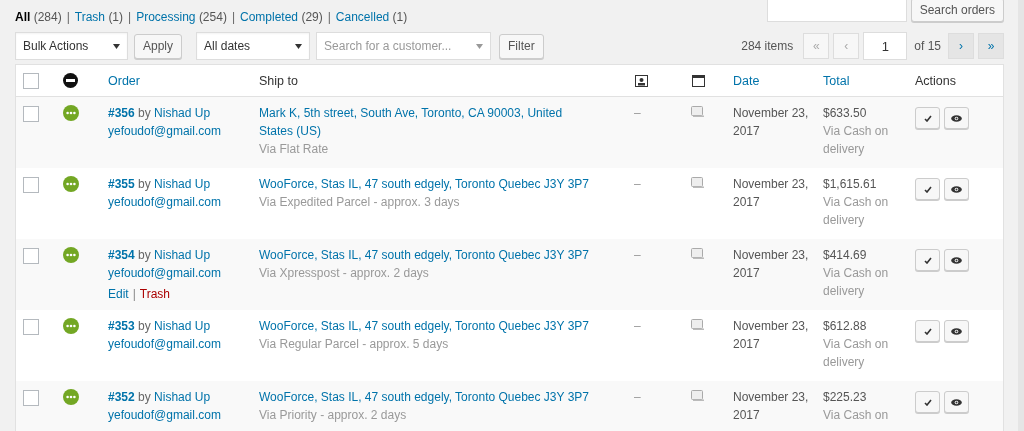 This screenshot has height=431, width=1024. What do you see at coordinates (155, 294) in the screenshot?
I see `trash-link: Trash` at bounding box center [155, 294].